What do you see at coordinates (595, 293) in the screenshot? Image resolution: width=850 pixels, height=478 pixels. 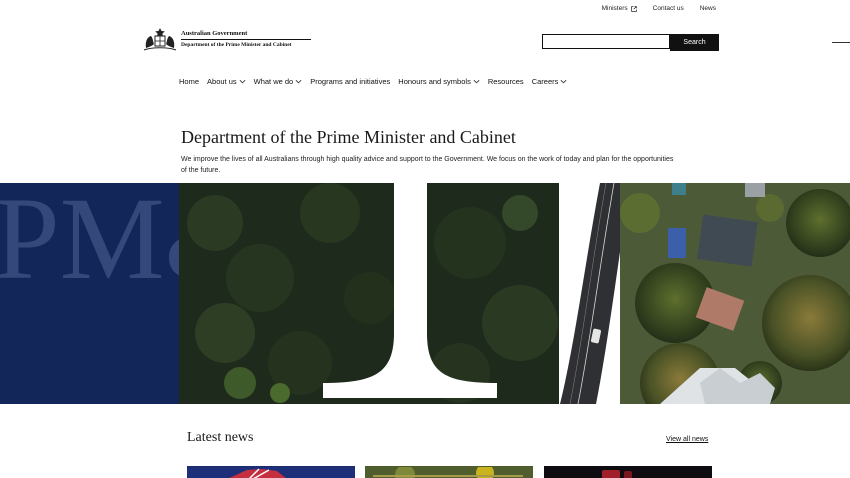 I see `road` at bounding box center [595, 293].